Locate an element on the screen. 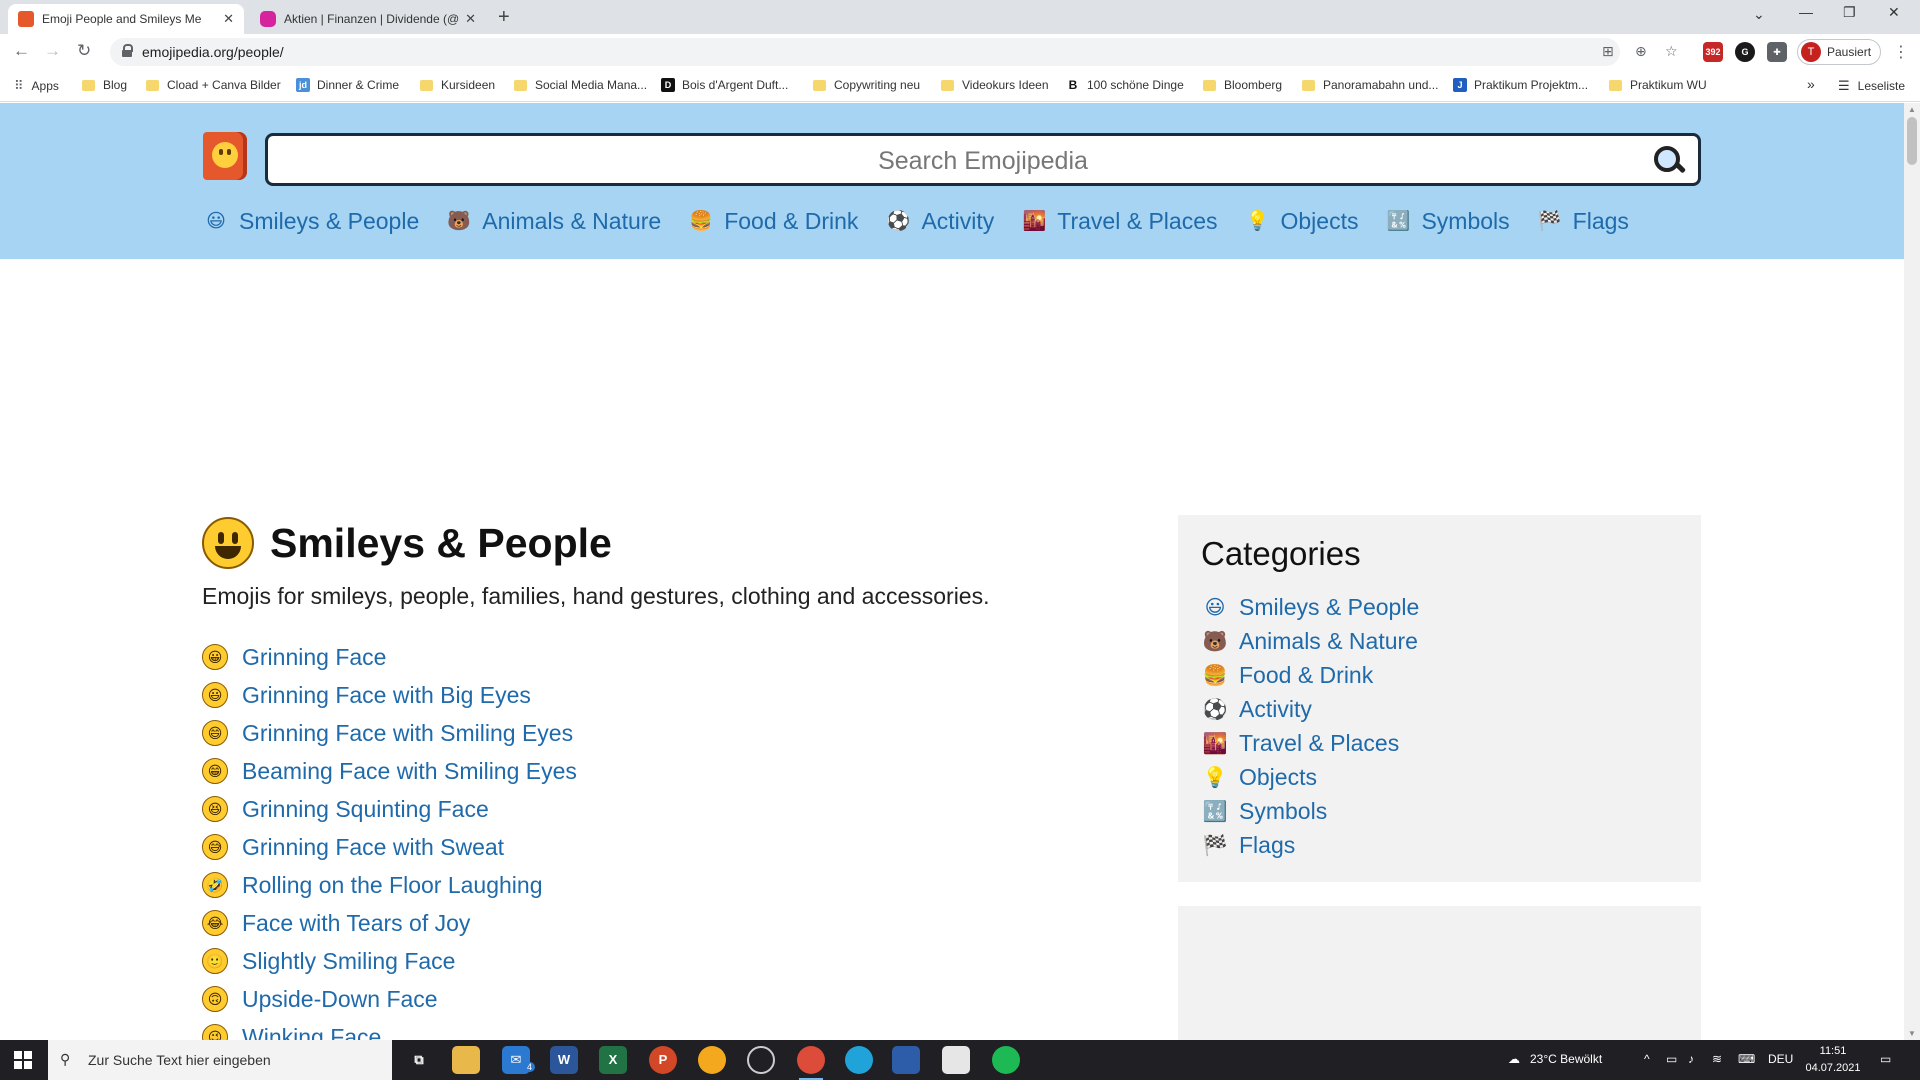  meet-now-icon: ▭ is located at coordinates (1671, 1059).